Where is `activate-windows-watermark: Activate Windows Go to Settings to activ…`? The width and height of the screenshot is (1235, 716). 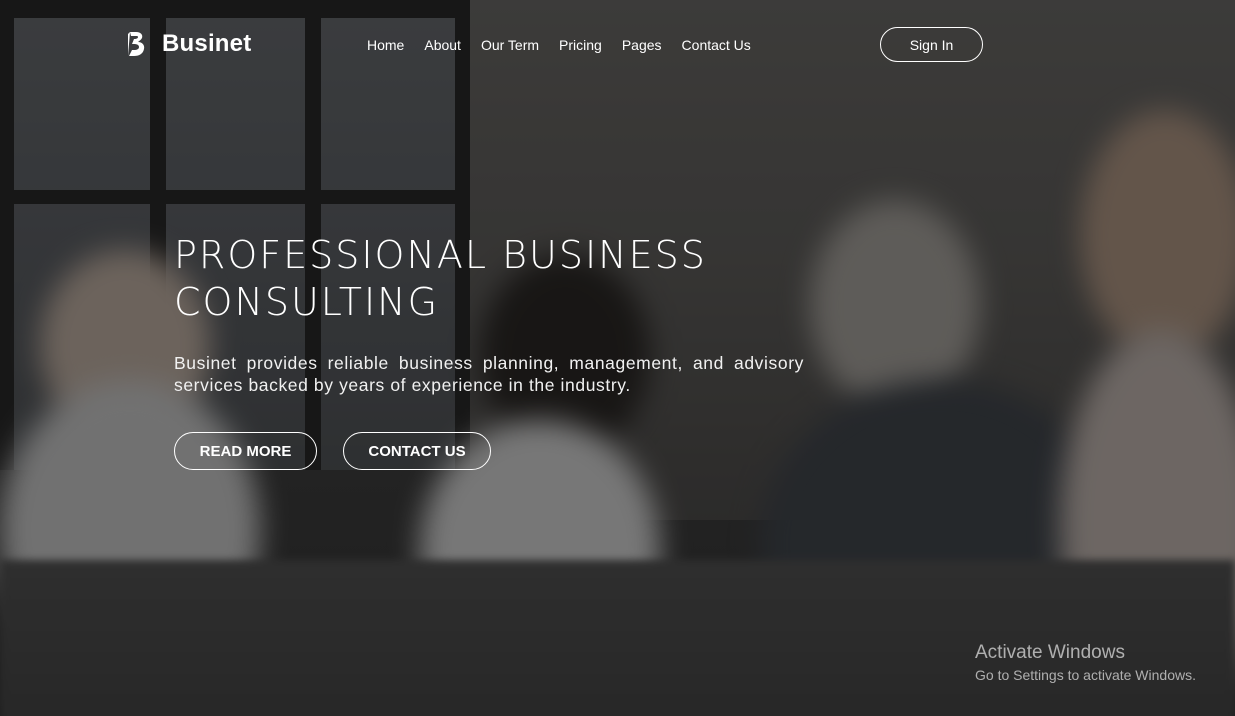 activate-windows-watermark: Activate Windows Go to Settings to activ… is located at coordinates (1085, 663).